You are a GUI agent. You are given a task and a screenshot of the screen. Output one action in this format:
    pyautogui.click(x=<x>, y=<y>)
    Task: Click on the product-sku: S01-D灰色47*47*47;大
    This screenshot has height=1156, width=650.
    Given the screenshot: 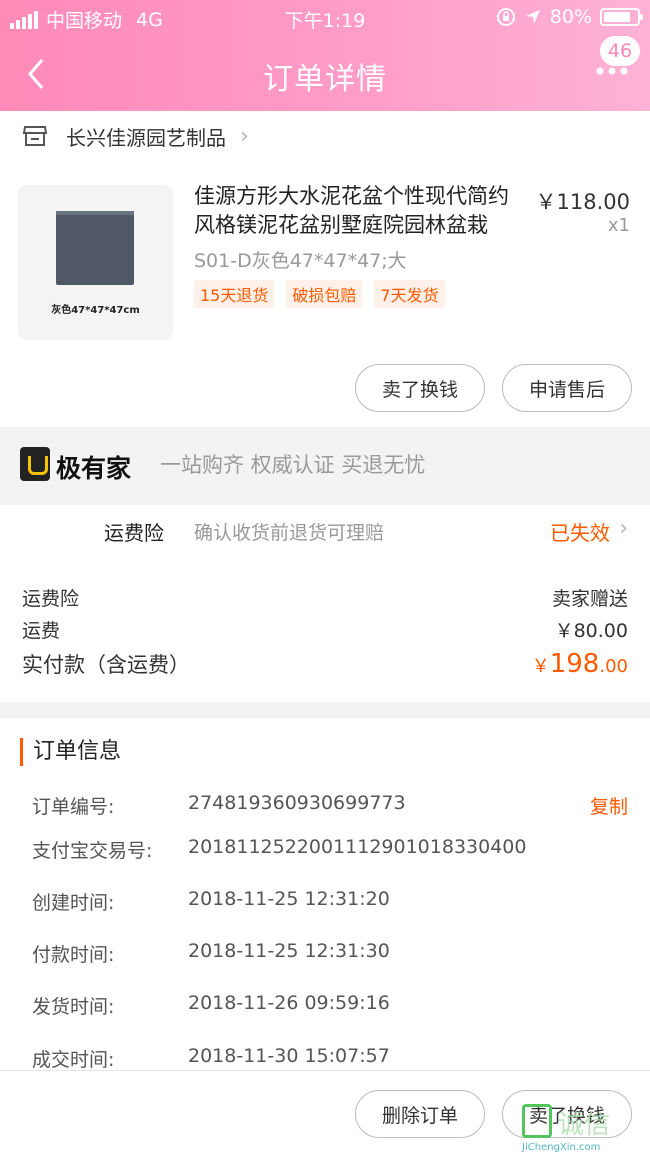 What is the action you would take?
    pyautogui.click(x=300, y=261)
    